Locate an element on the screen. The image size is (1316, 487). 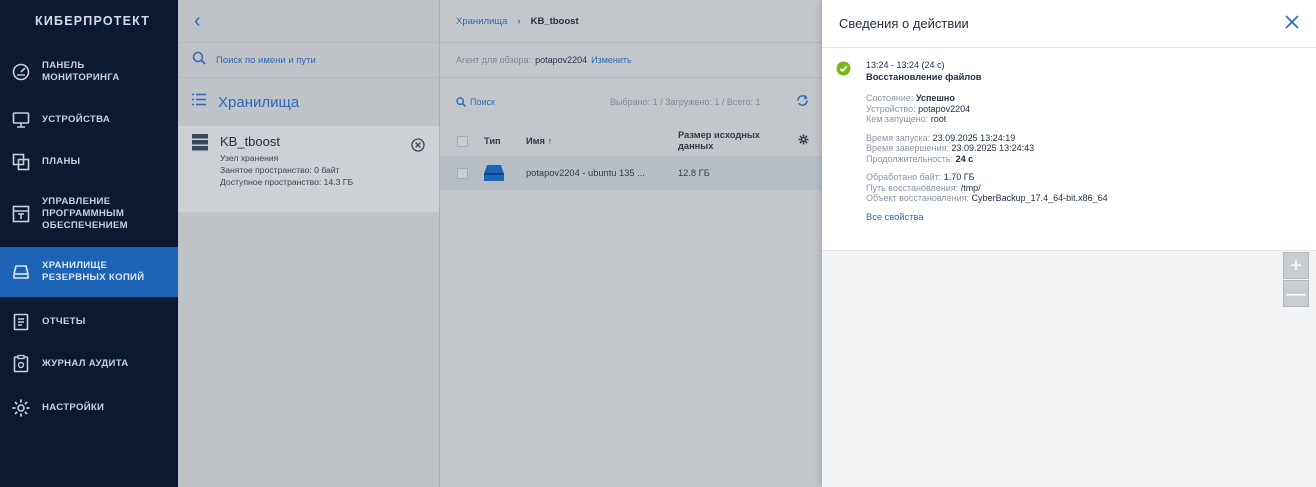
storage-node-icon is located at coordinates (200, 173).